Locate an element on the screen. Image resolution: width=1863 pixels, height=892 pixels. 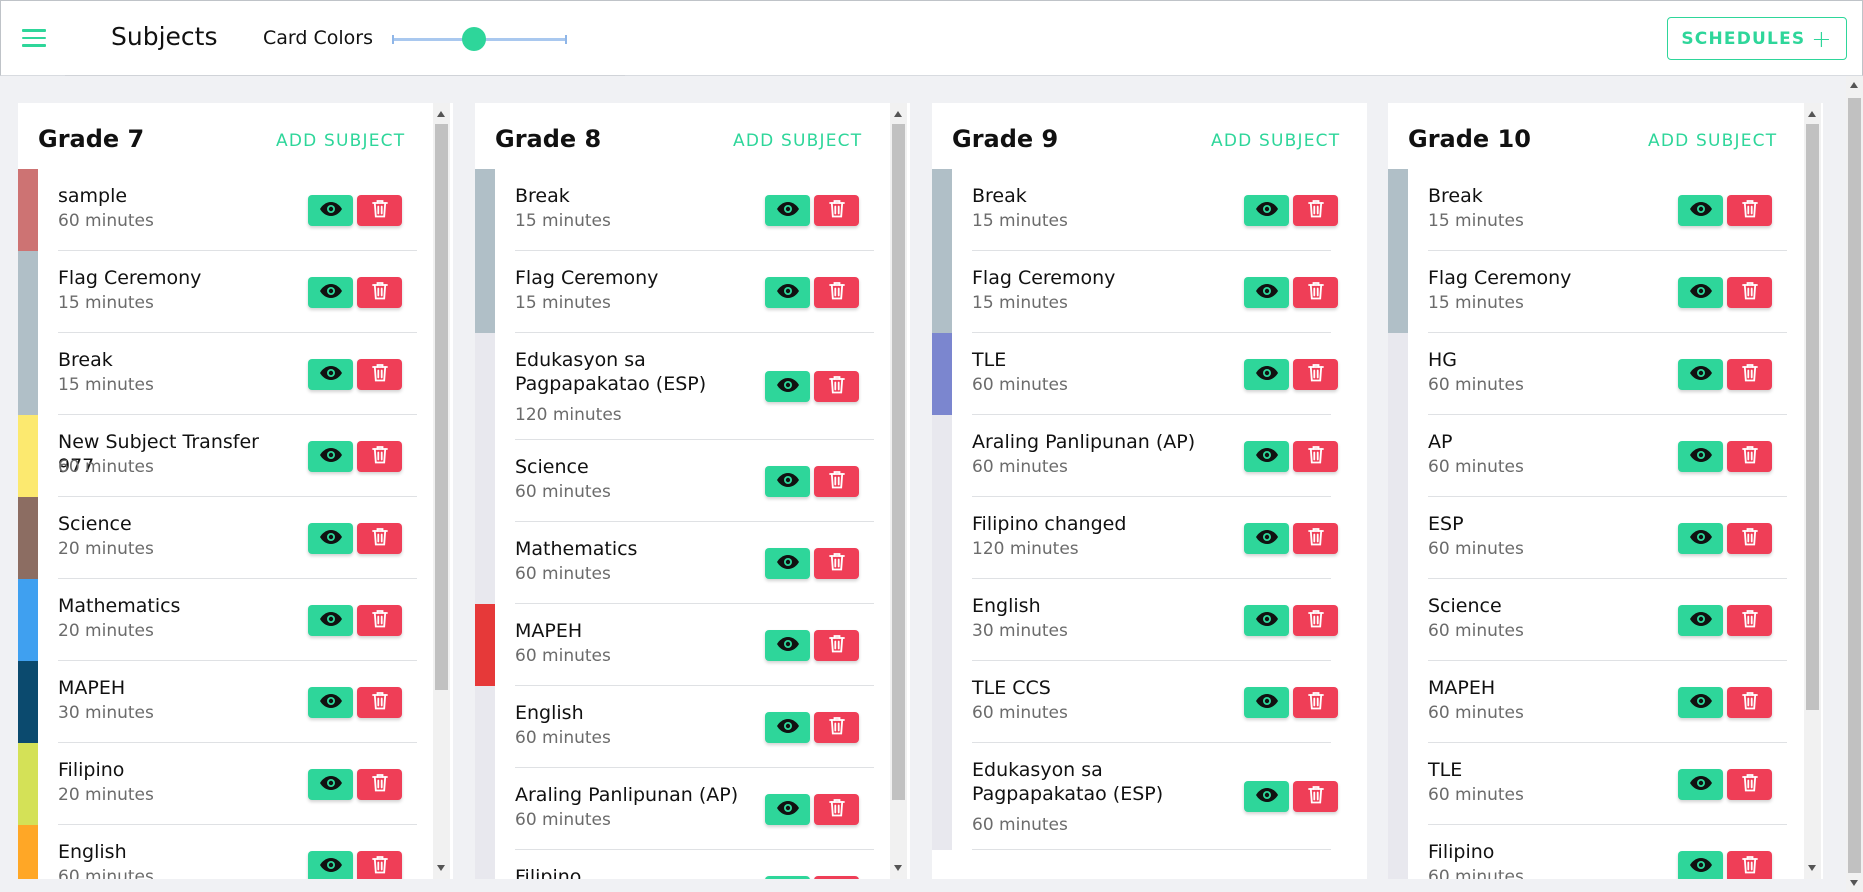
hamburger-menu-icon is located at coordinates (34, 39).